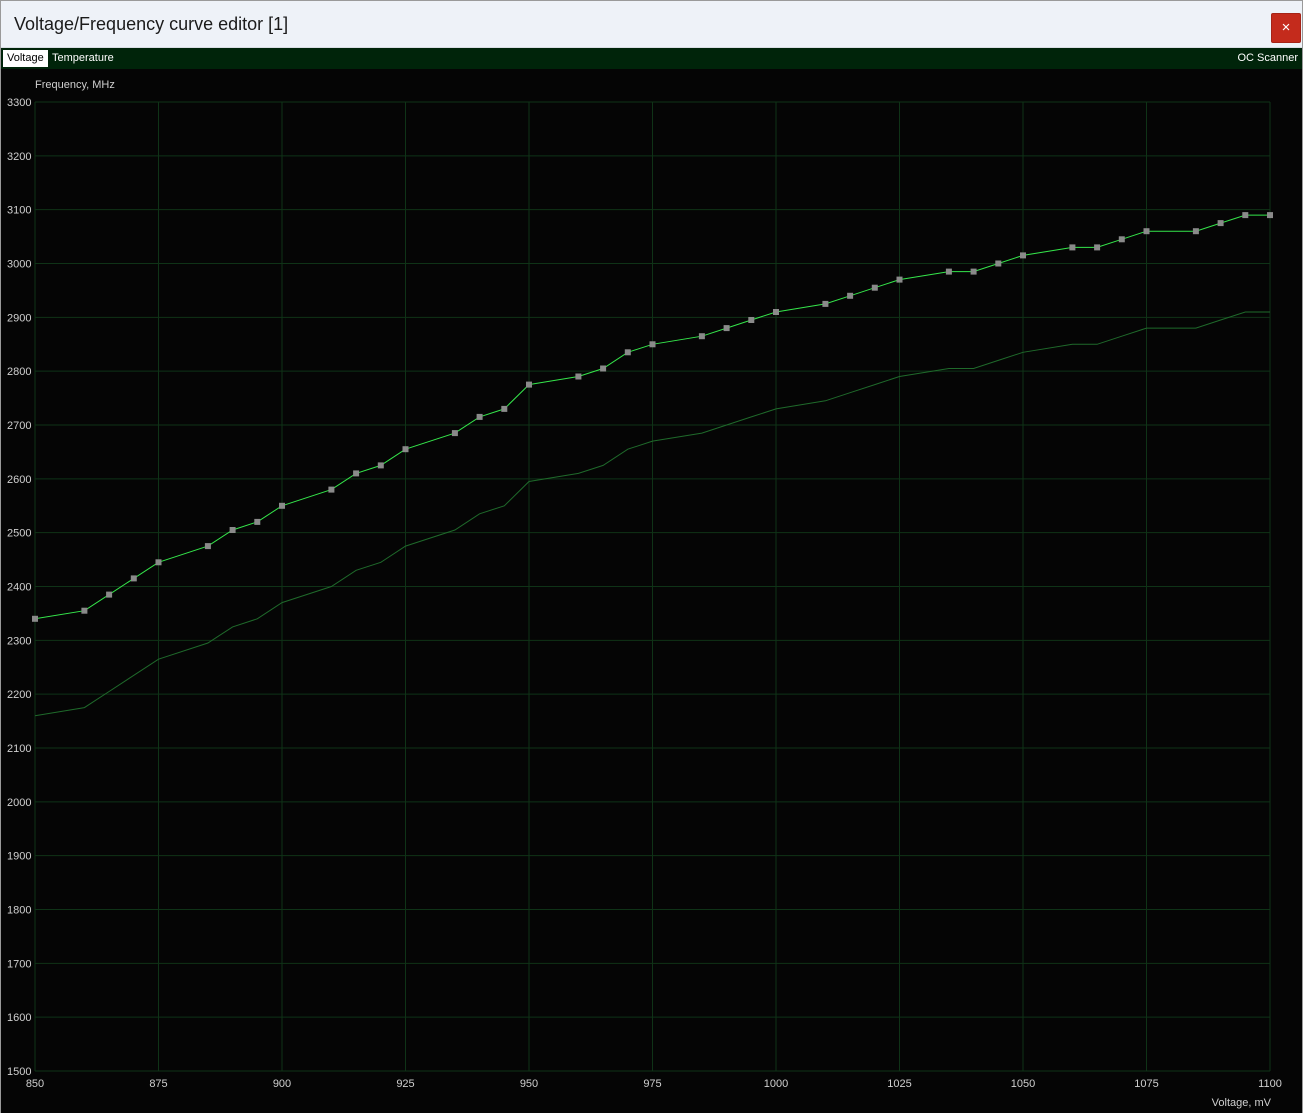 Image resolution: width=1303 pixels, height=1113 pixels. I want to click on tab-temperature: Temperature, so click(83, 58).